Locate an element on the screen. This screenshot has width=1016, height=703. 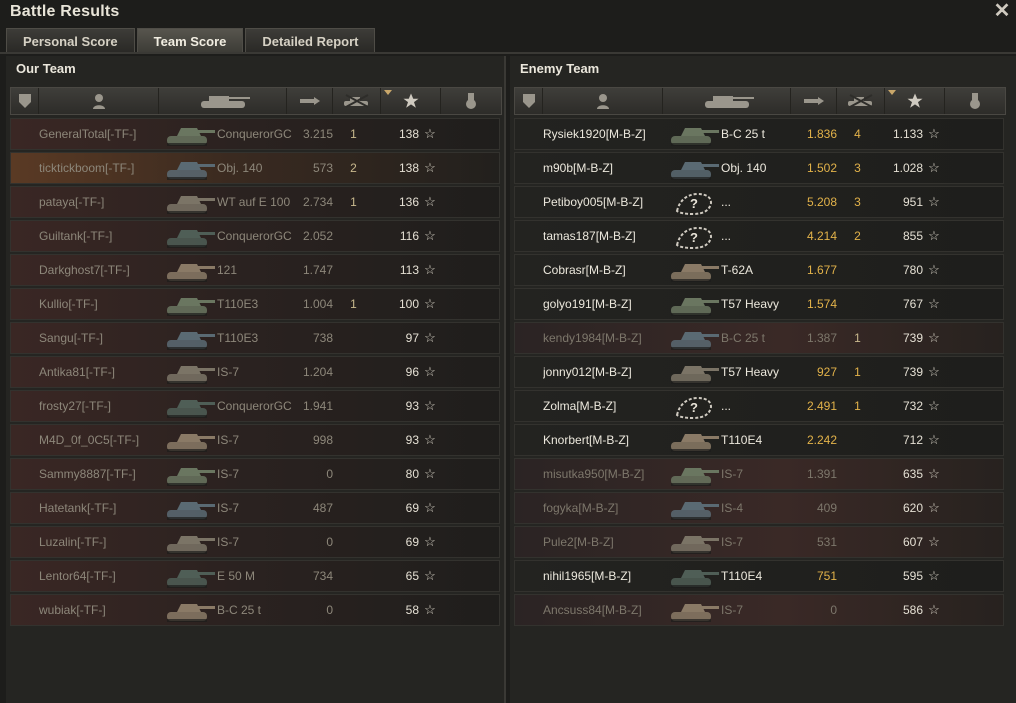
tank-name: T110E4 is located at coordinates (742, 576).